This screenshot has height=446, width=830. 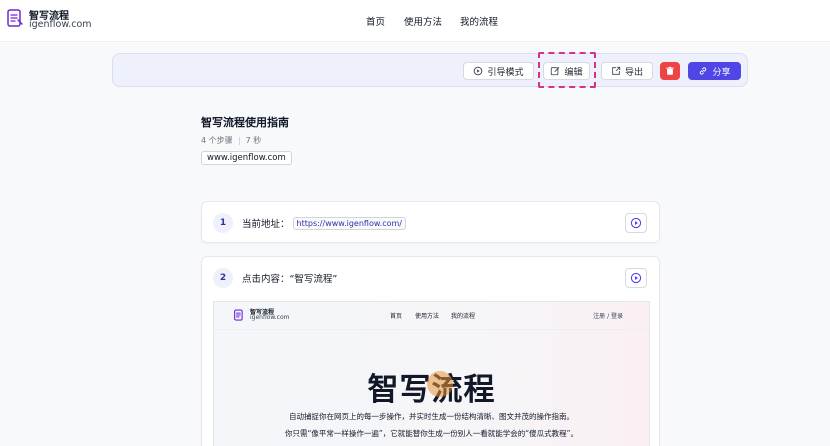 What do you see at coordinates (223, 223) in the screenshot?
I see `step-number: 1` at bounding box center [223, 223].